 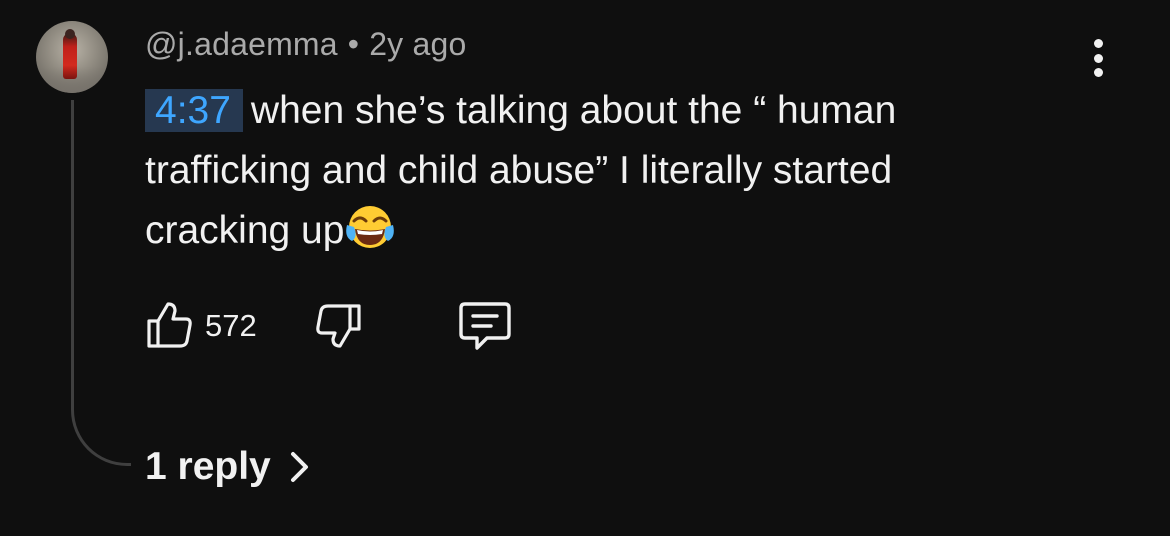 I want to click on more-vertical-icon, so click(x=1098, y=43).